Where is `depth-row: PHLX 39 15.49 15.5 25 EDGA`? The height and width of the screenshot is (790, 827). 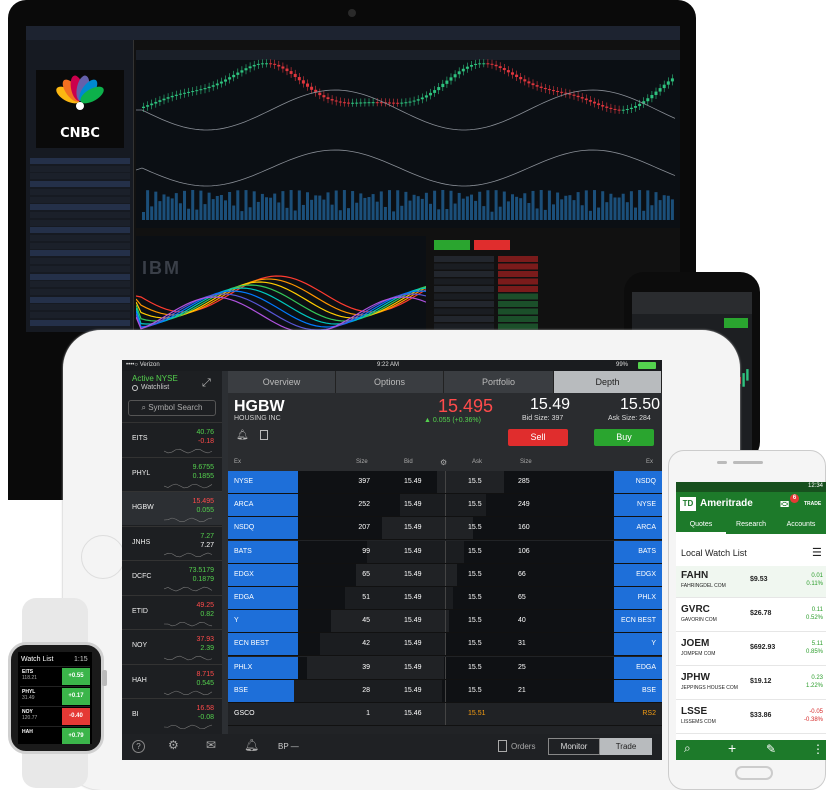 depth-row: PHLX 39 15.49 15.5 25 EDGA is located at coordinates (445, 668).